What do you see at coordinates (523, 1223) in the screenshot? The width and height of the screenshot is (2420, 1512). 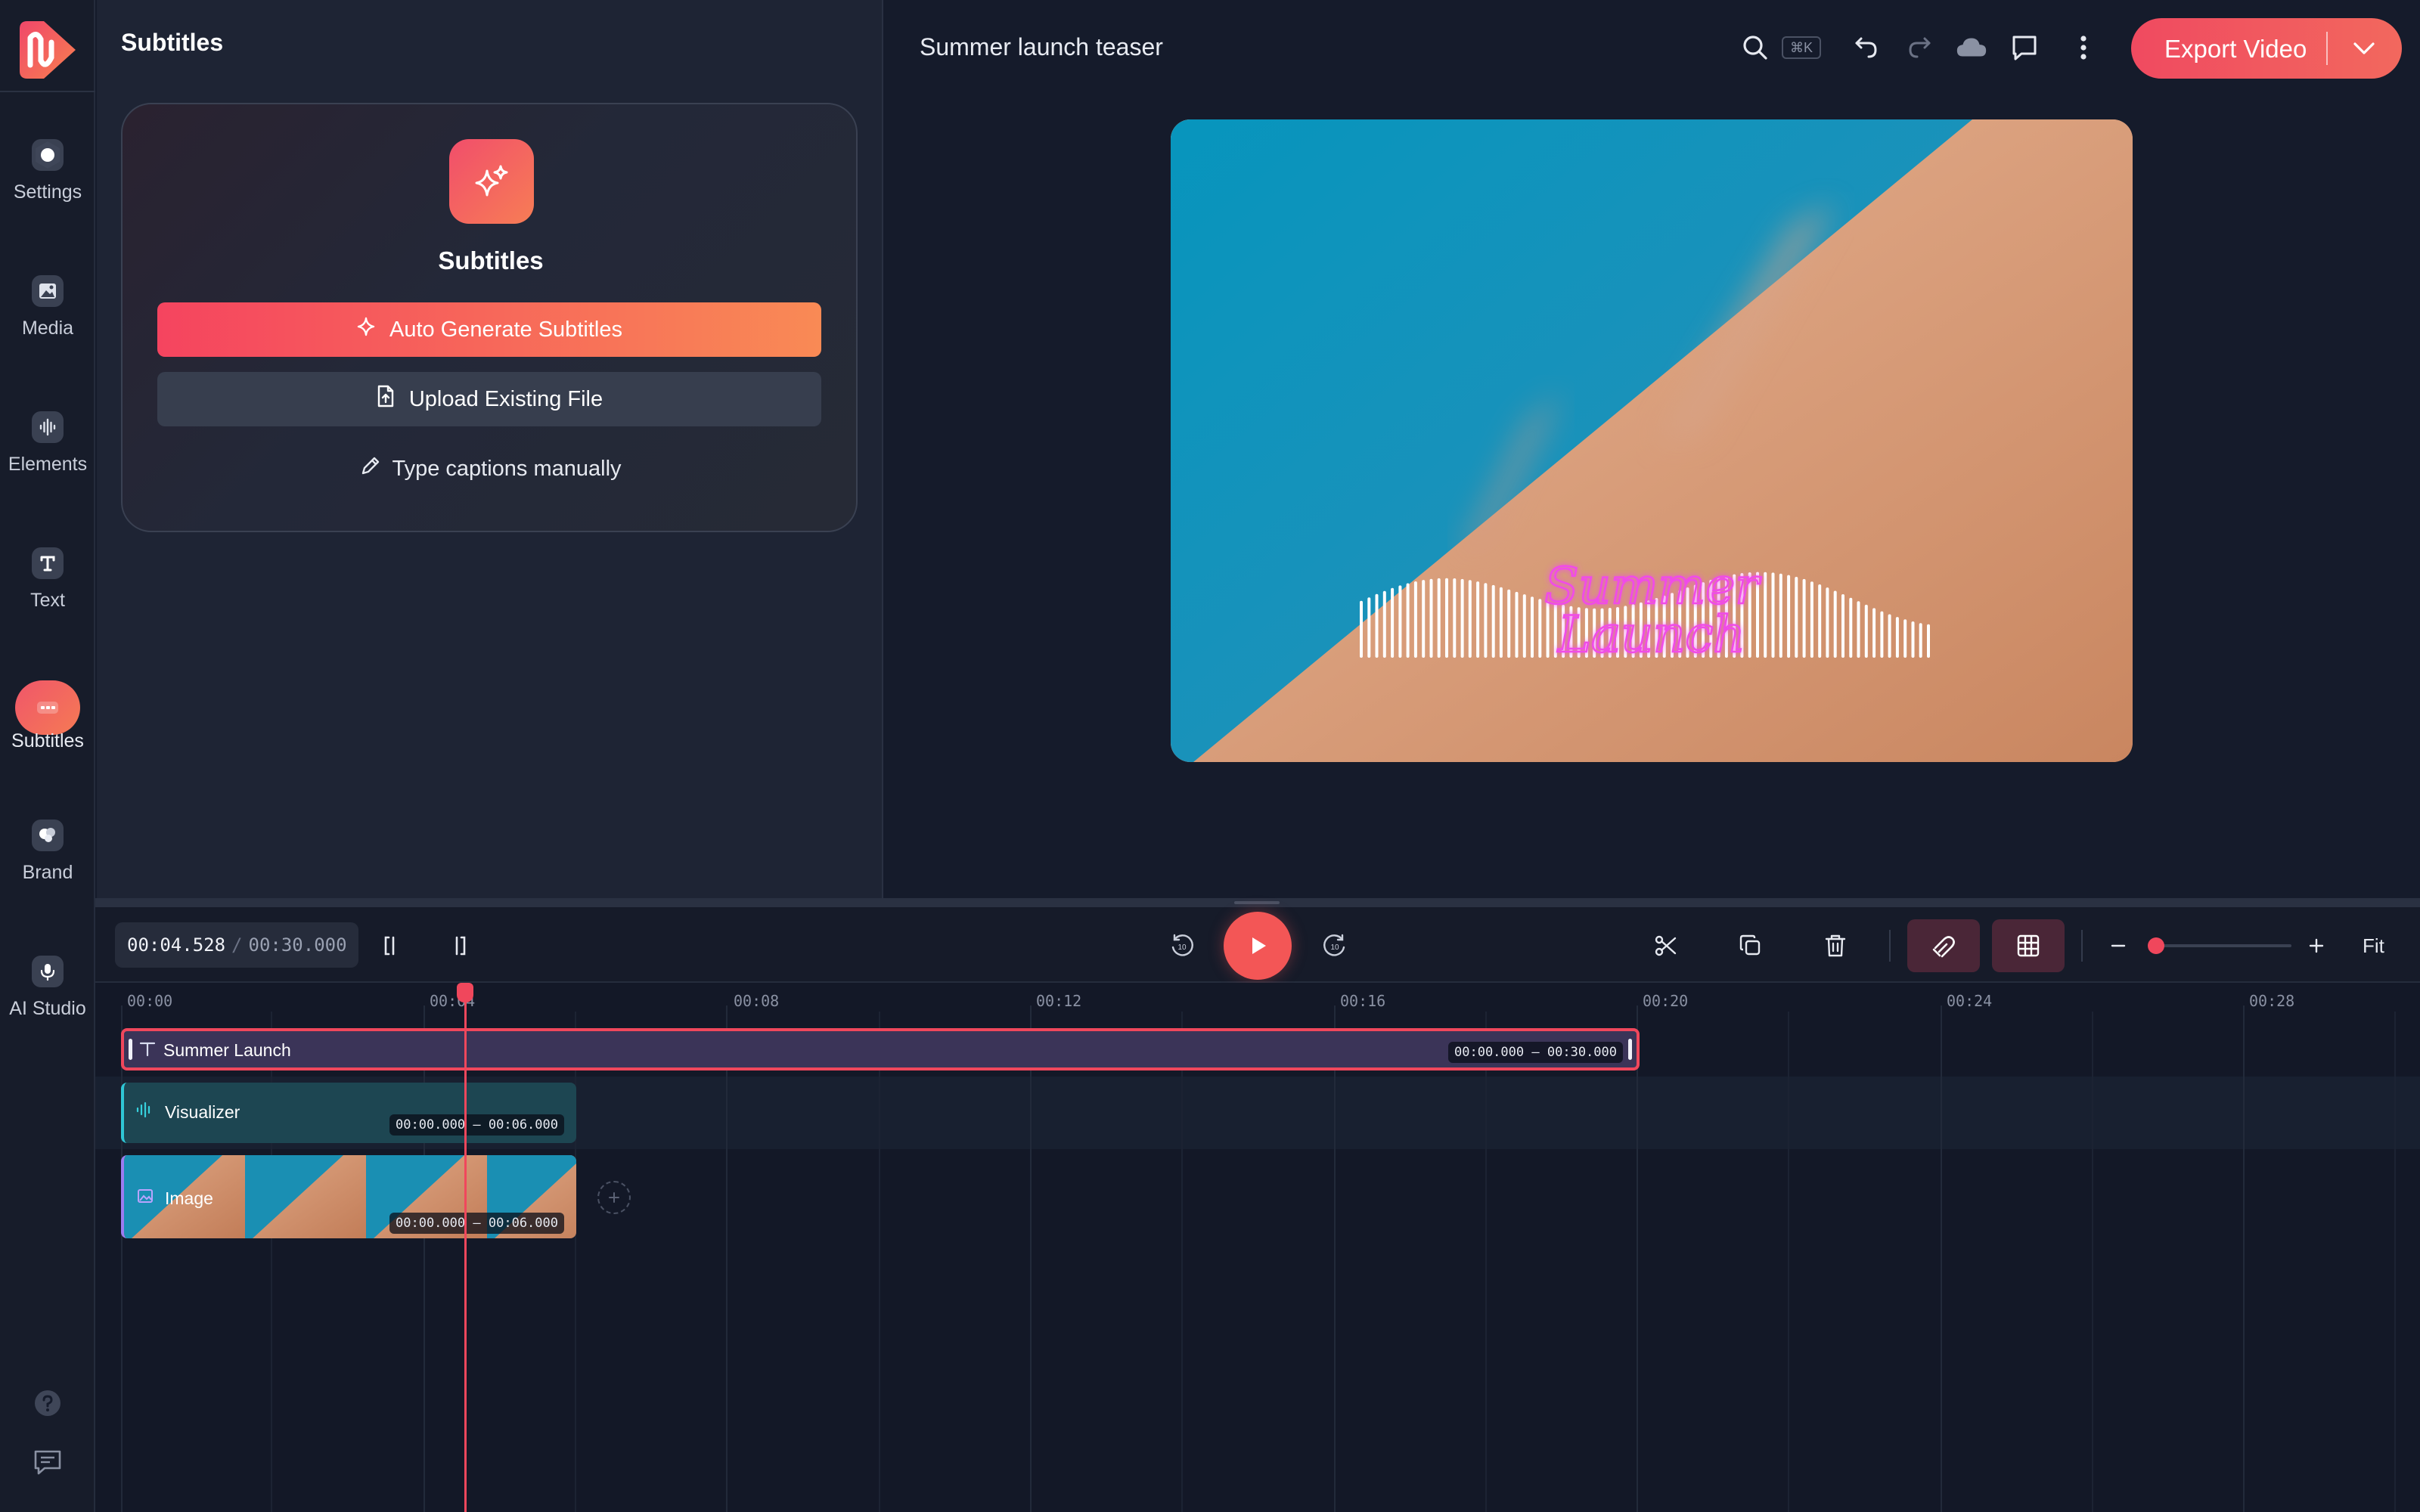 I see `range-end: 00:06.000` at bounding box center [523, 1223].